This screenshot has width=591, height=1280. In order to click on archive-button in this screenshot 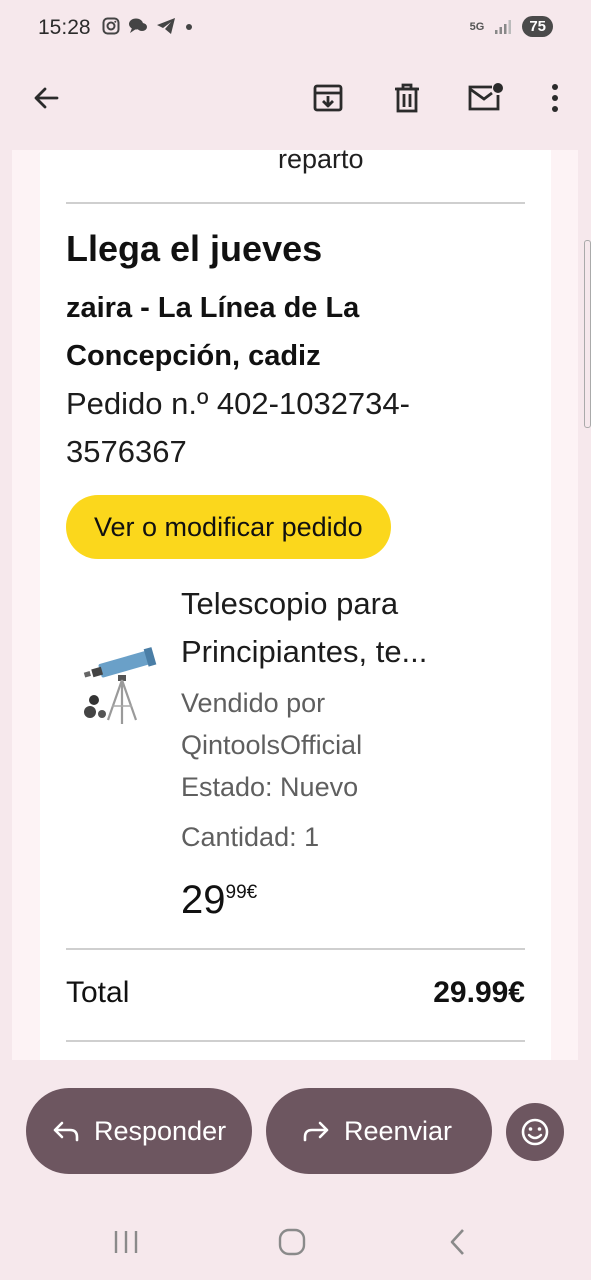, I will do `click(328, 98)`.